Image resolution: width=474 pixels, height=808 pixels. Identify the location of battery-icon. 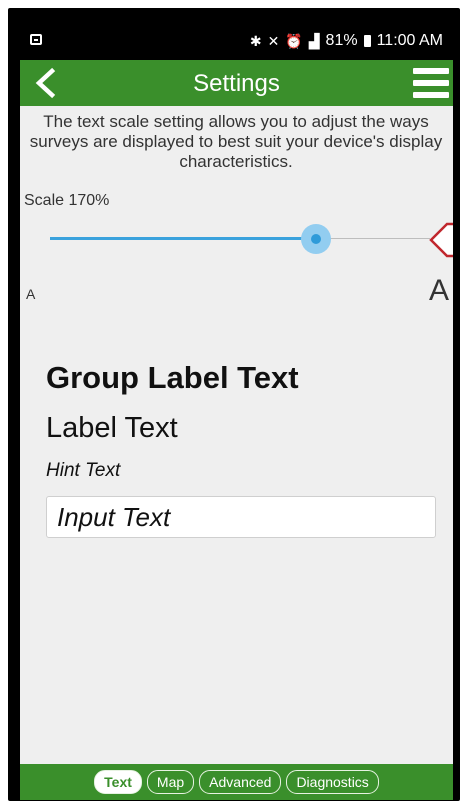
(367, 41).